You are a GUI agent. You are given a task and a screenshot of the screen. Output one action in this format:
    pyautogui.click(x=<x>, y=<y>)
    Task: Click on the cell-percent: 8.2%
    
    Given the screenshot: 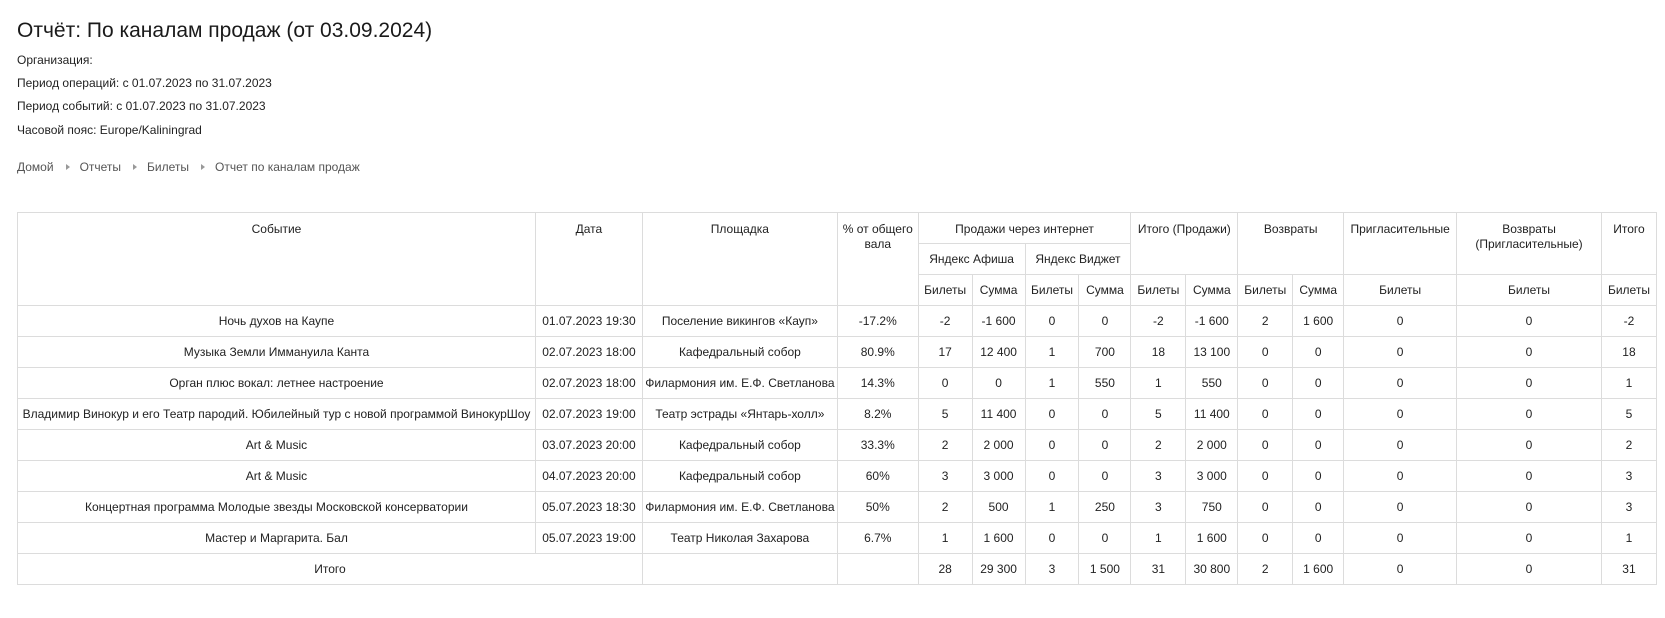 What is the action you would take?
    pyautogui.click(x=877, y=414)
    